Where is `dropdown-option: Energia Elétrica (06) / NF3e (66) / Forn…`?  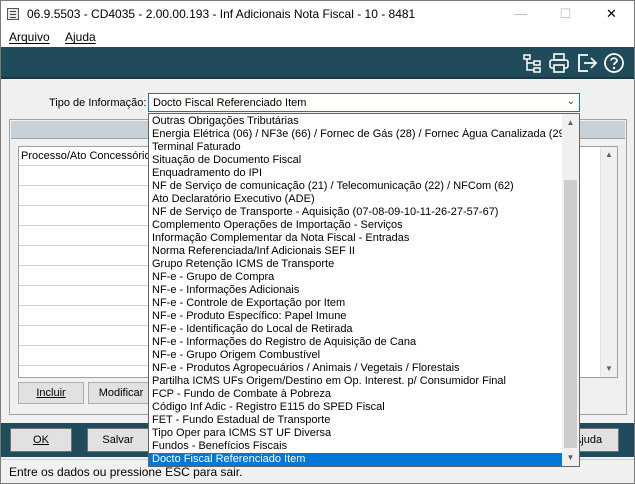
dropdown-option: Energia Elétrica (06) / NF3e (66) / Forn… is located at coordinates (356, 134).